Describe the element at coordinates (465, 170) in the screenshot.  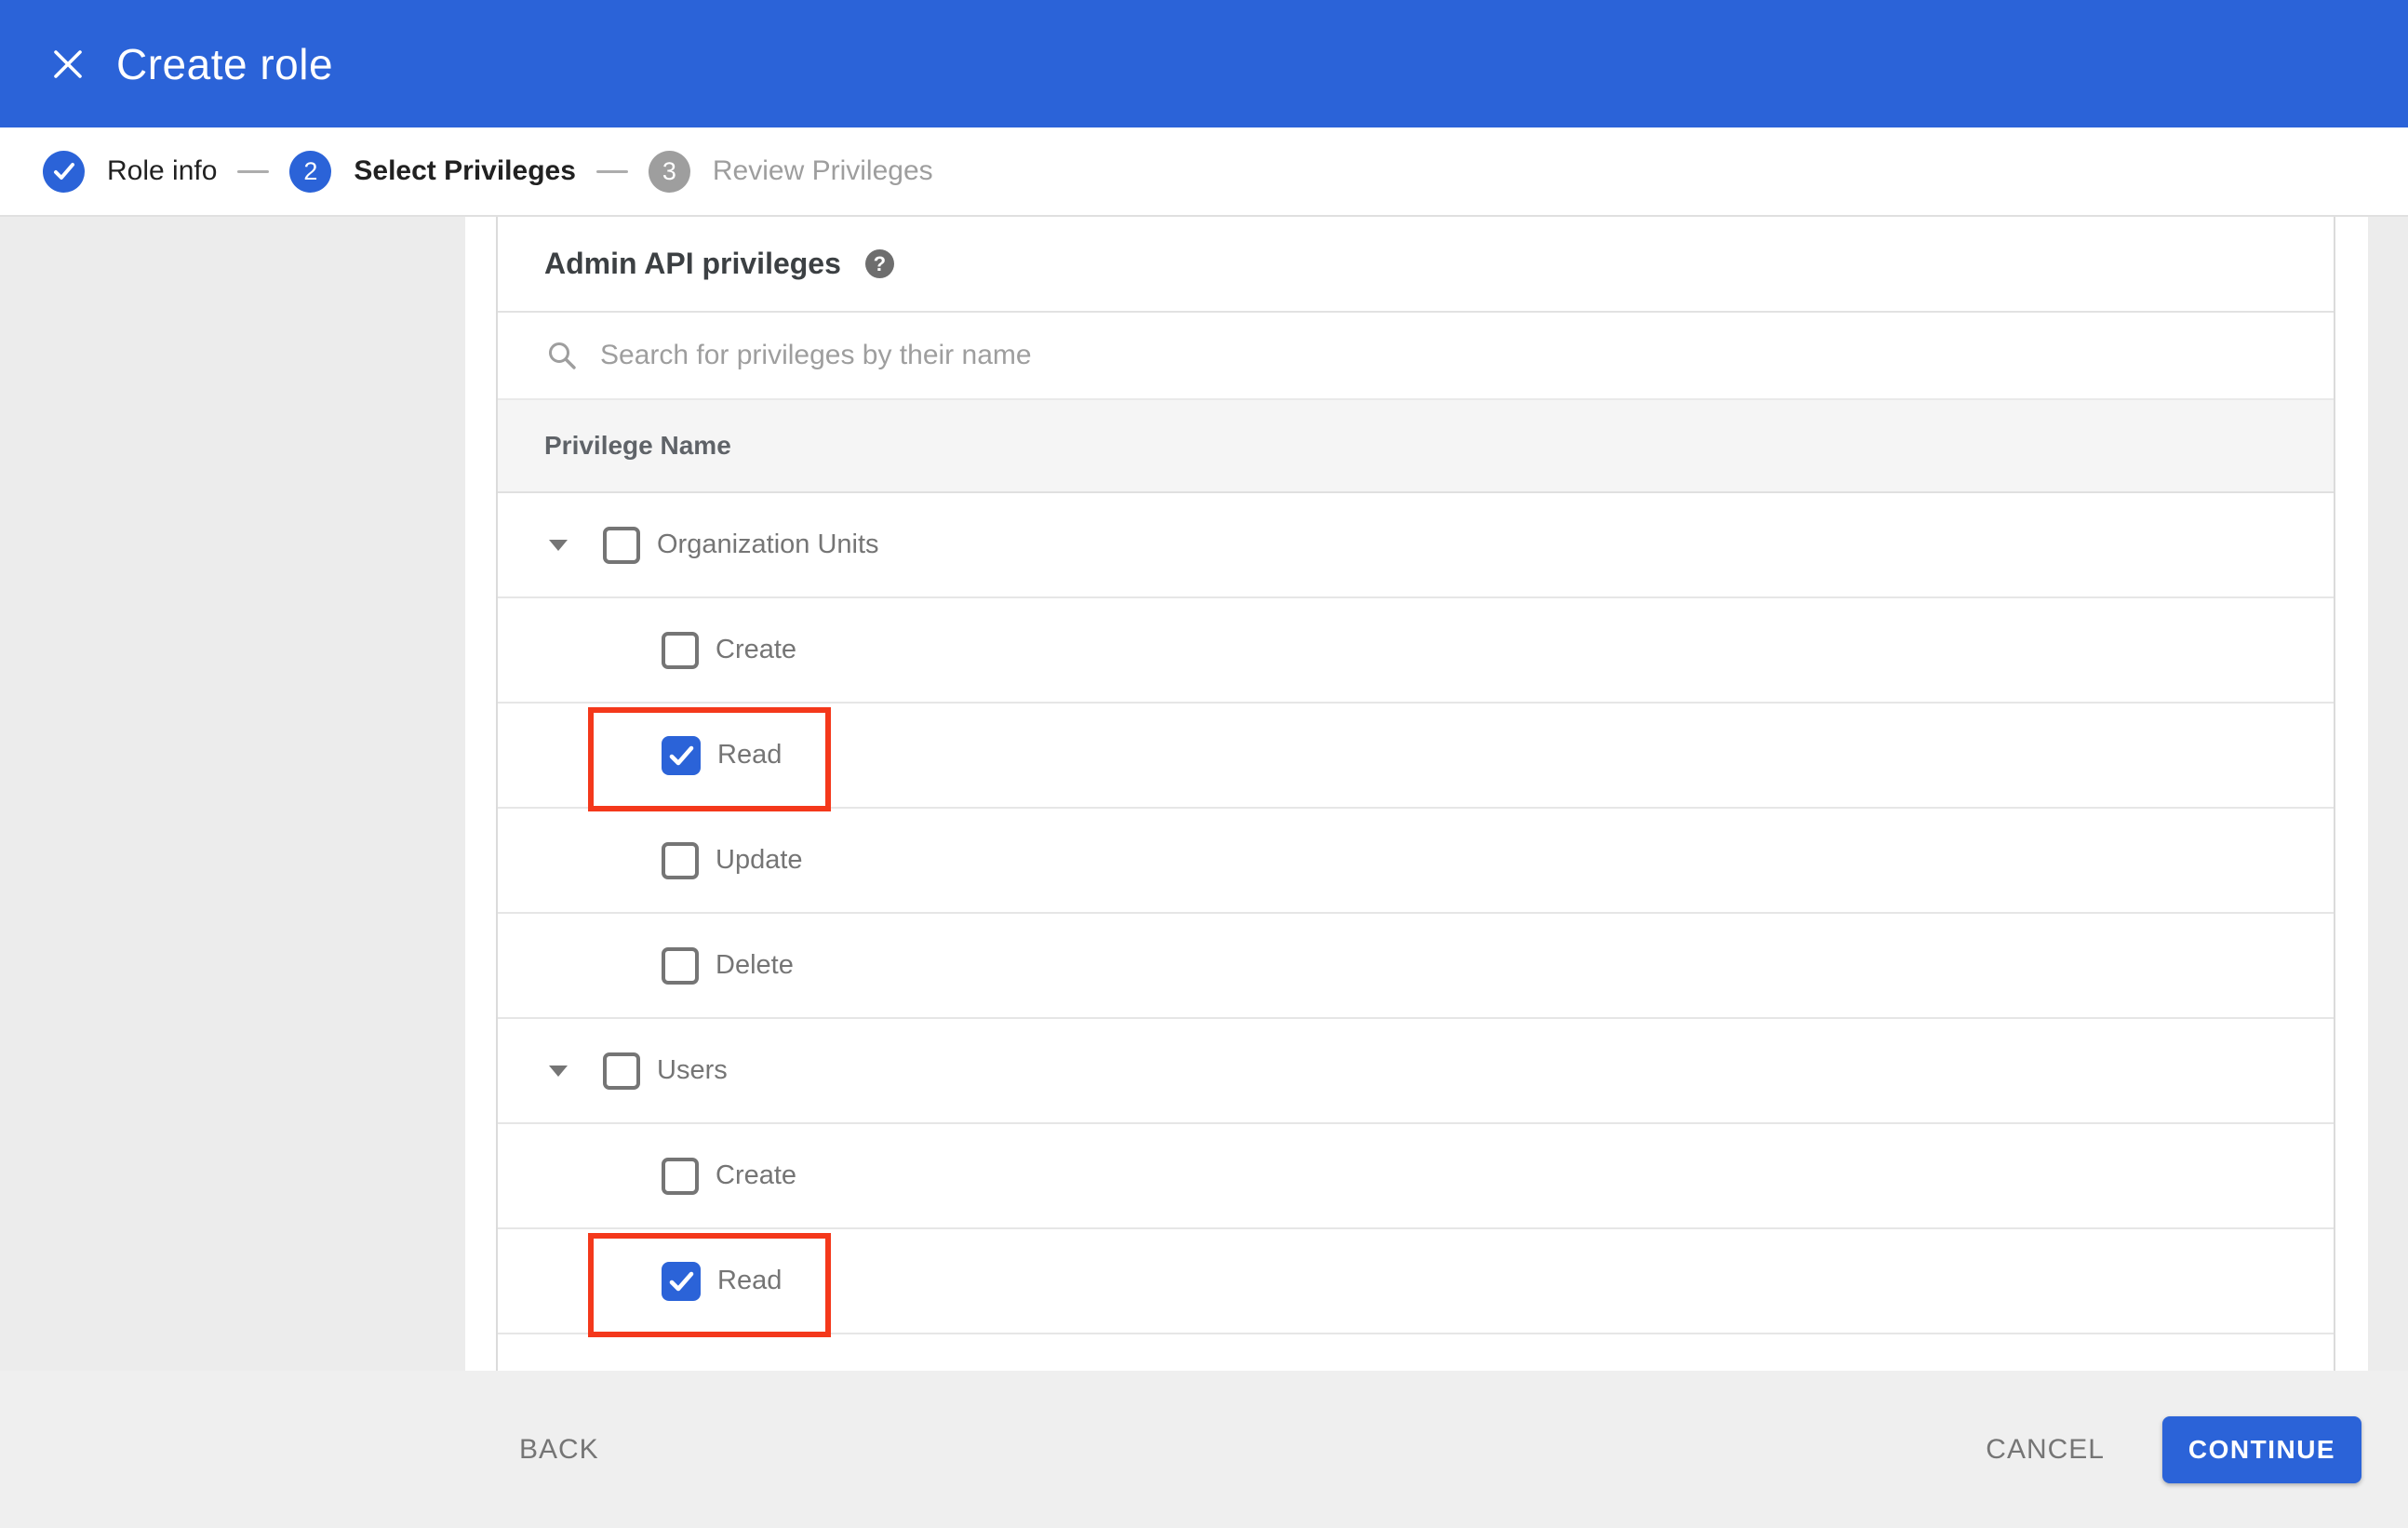
I see `step-label: Select Privileges` at that location.